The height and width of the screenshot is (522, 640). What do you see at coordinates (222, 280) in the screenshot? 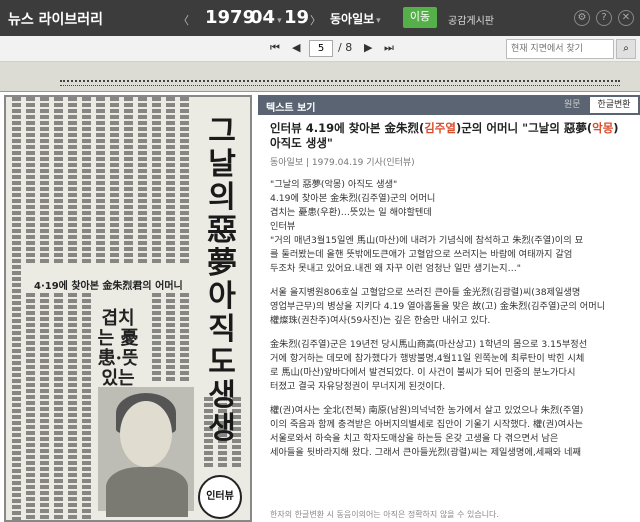
I see `scan-headline: 그날의 惡夢 아직도 생생` at bounding box center [222, 280].